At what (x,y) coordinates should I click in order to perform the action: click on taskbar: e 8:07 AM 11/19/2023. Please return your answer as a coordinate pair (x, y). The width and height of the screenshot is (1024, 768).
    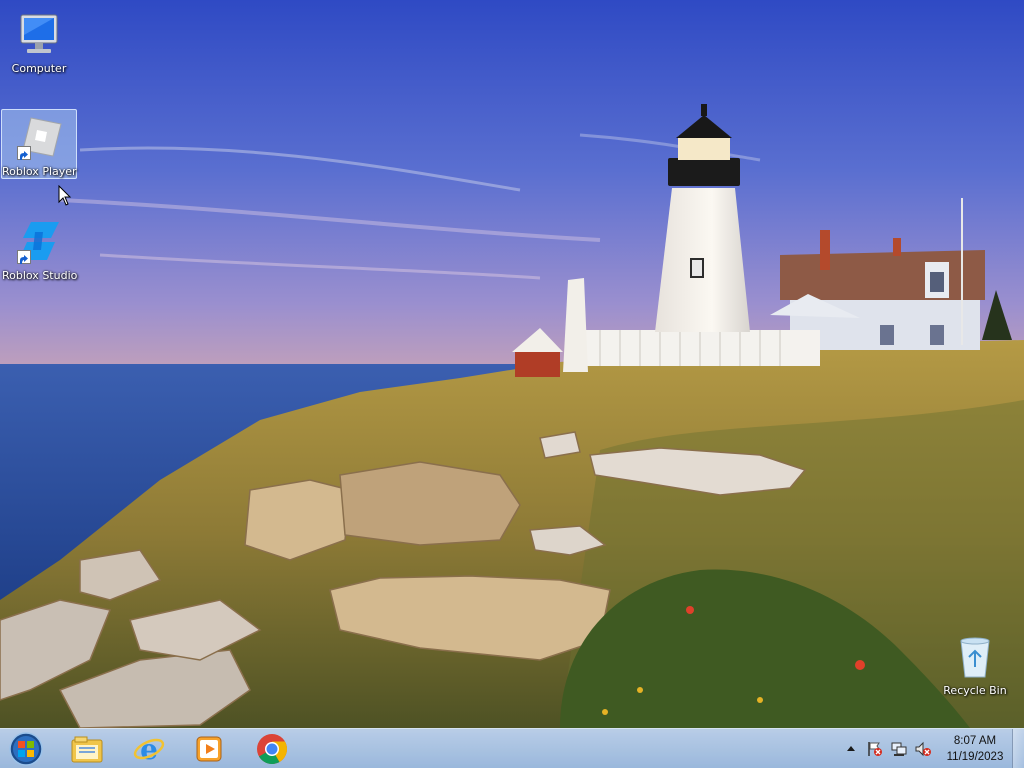
    Looking at the image, I should click on (512, 748).